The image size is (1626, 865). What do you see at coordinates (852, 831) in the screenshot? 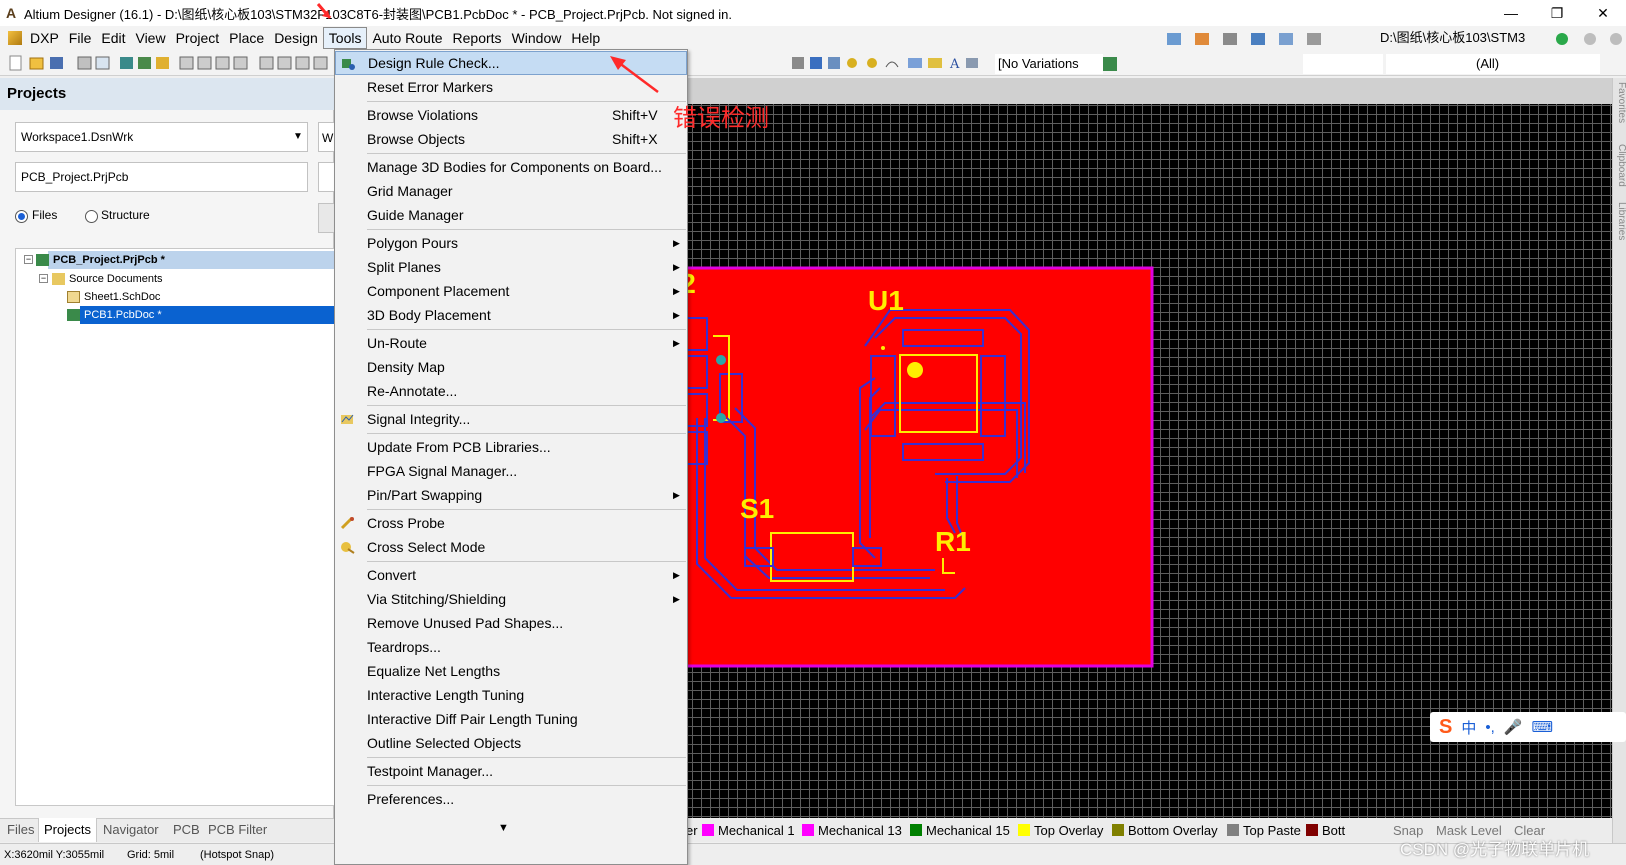
I see `layer-tab-mechanical-13: Mechanical 13` at bounding box center [852, 831].